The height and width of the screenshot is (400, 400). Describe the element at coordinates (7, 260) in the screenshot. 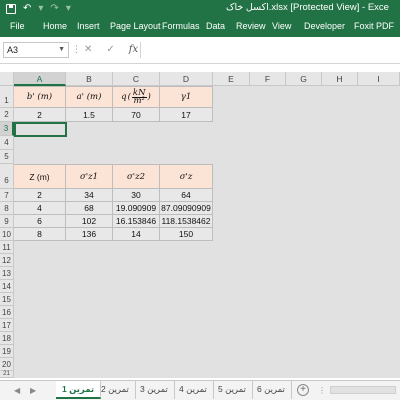

I see `row-header-12: 12` at that location.